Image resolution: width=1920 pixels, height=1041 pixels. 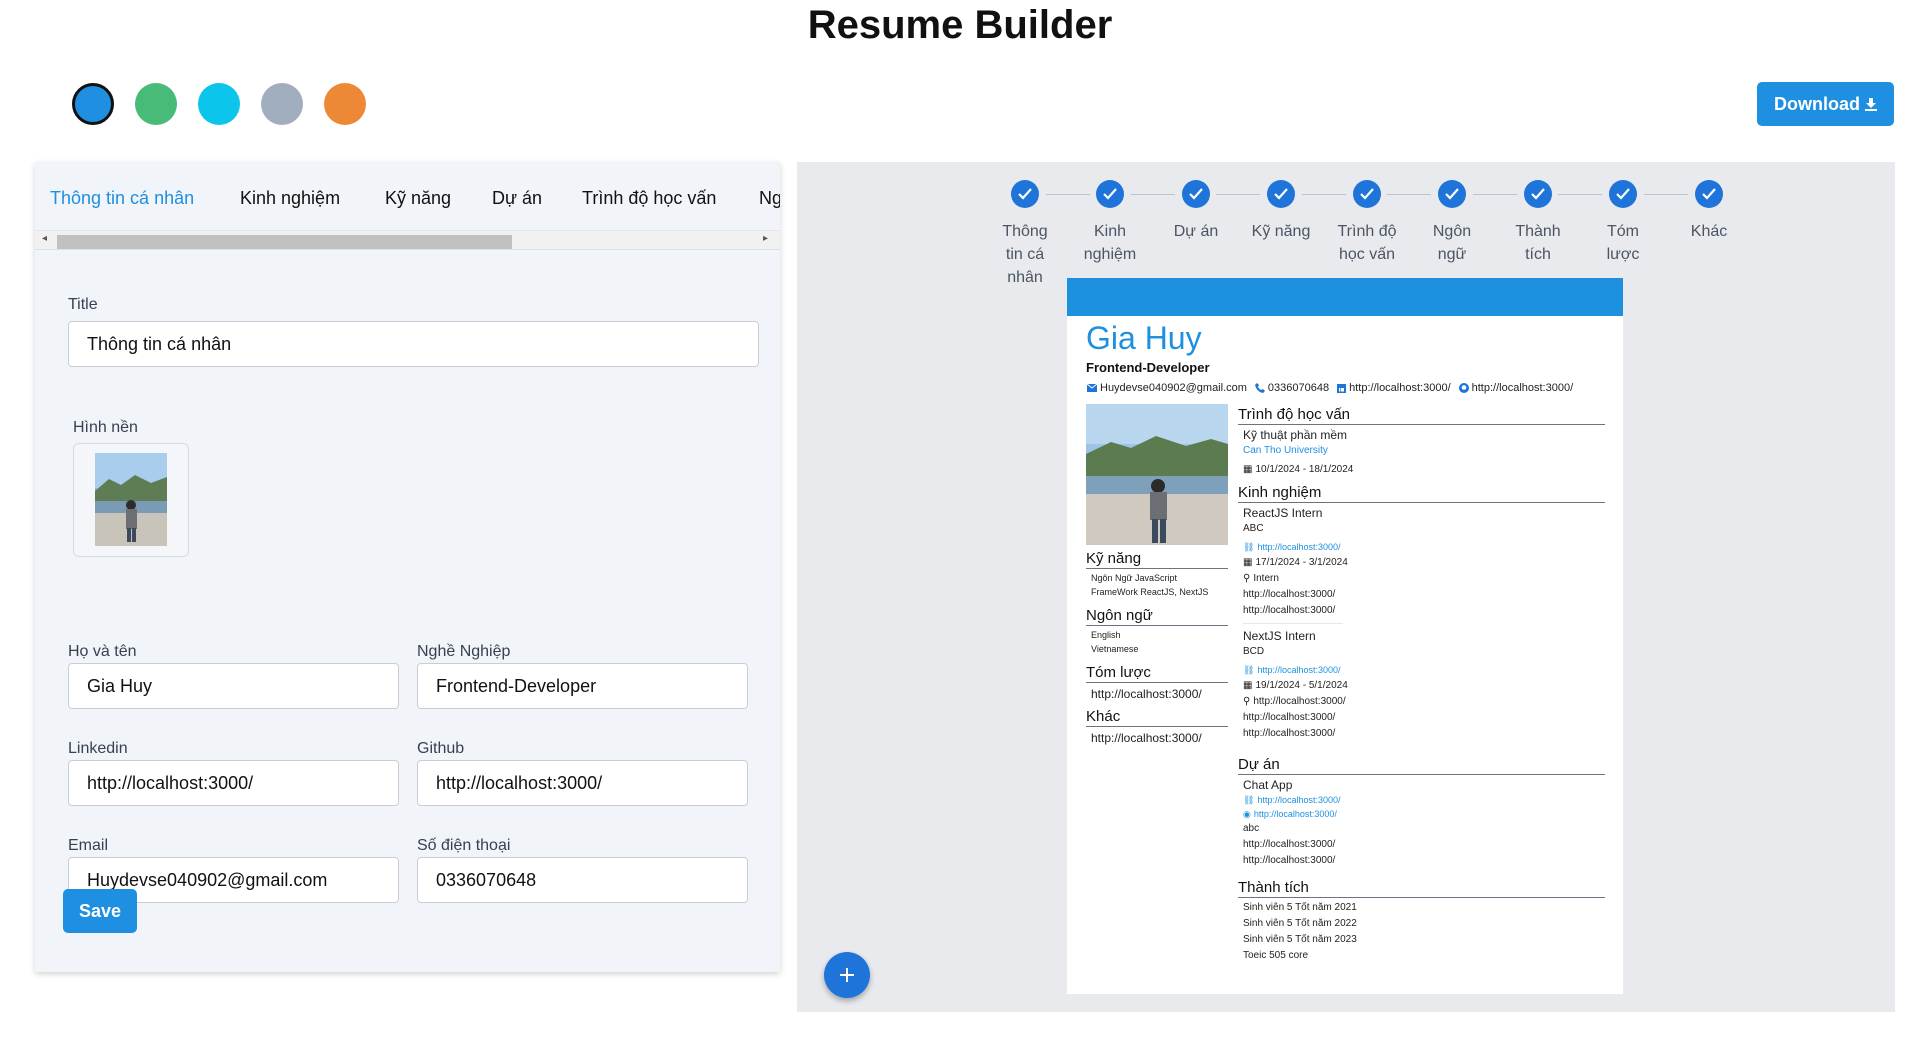 What do you see at coordinates (582, 880) in the screenshot?
I see `phone-input: 0336070648` at bounding box center [582, 880].